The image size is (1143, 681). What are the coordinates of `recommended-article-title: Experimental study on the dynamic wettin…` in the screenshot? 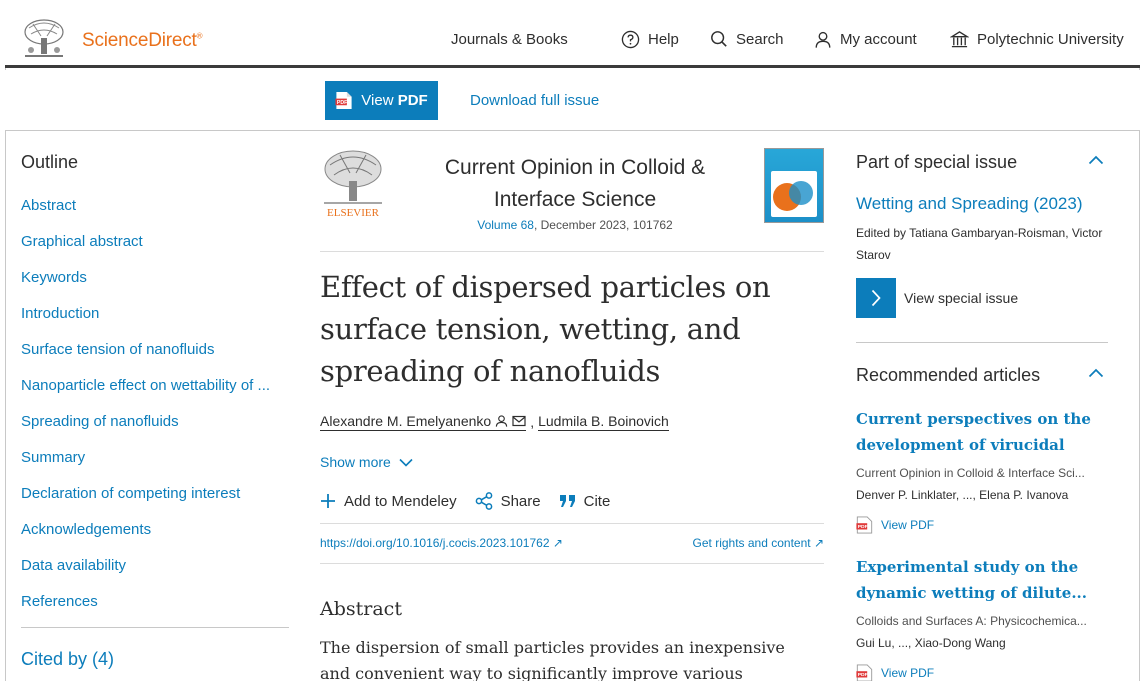 It's located at (982, 581).